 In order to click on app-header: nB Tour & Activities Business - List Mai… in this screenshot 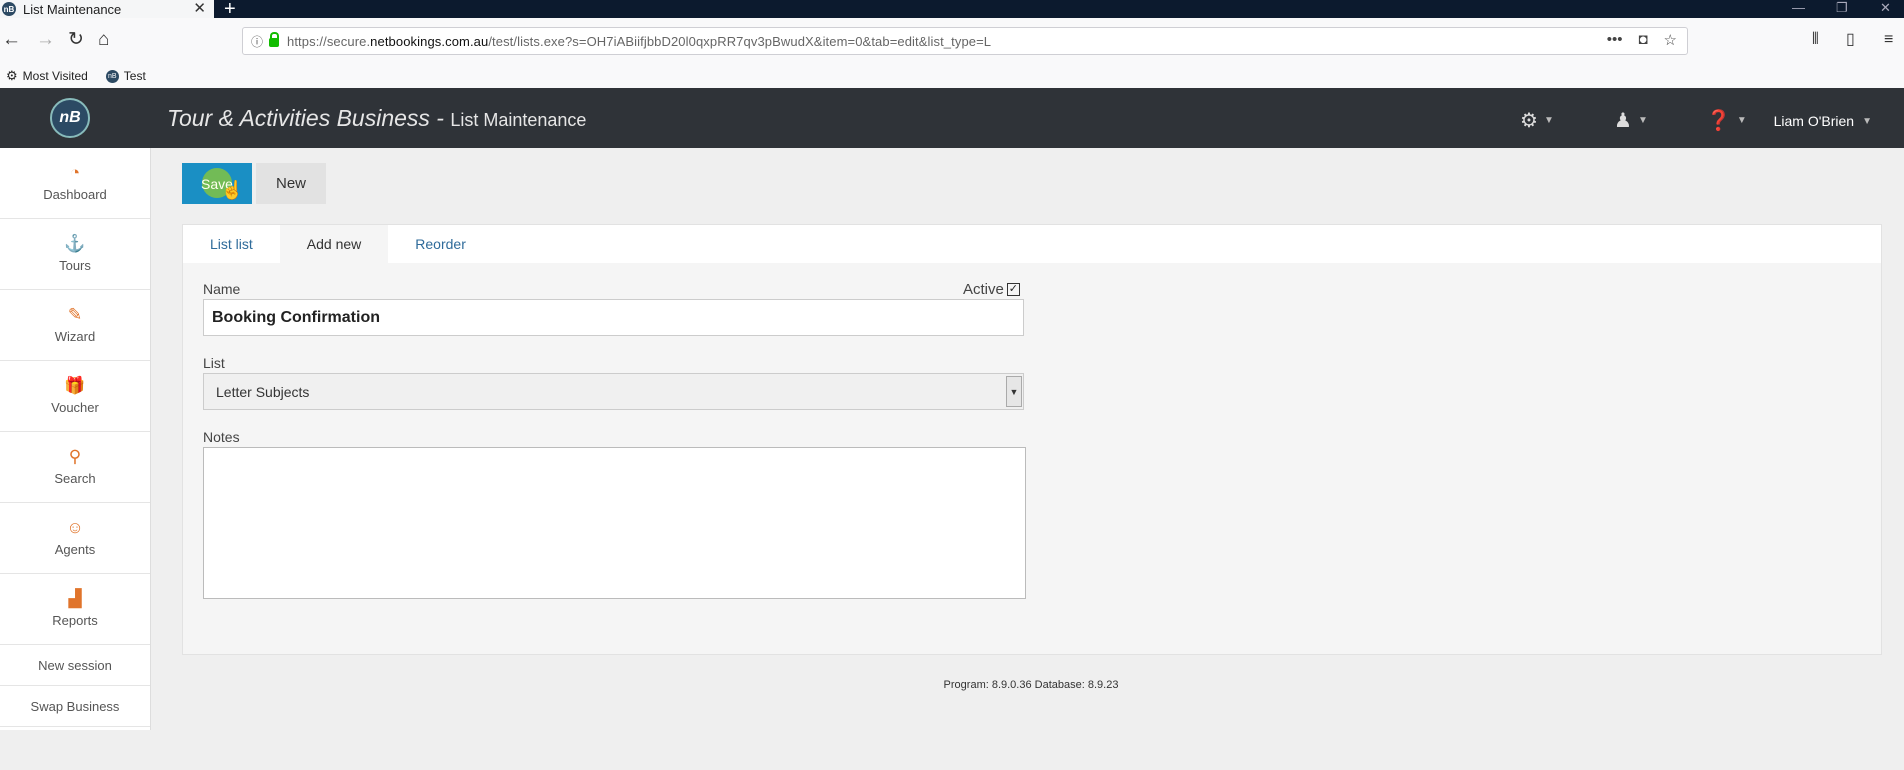, I will do `click(952, 118)`.